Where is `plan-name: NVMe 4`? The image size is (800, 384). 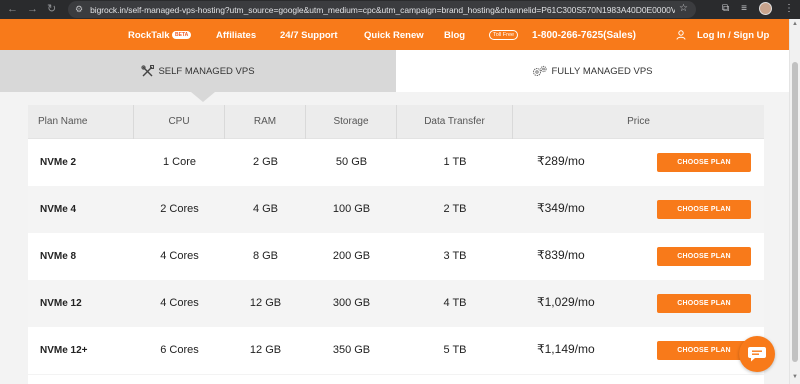 plan-name: NVMe 4 is located at coordinates (58, 209).